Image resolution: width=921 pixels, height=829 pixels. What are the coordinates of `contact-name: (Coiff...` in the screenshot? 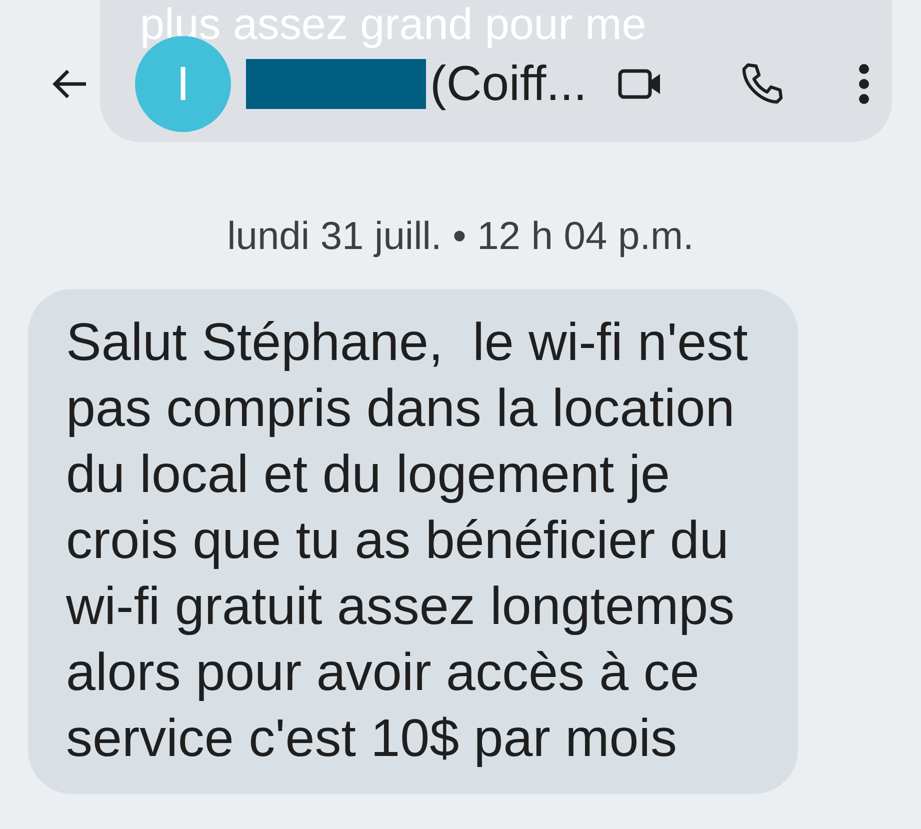 It's located at (509, 84).